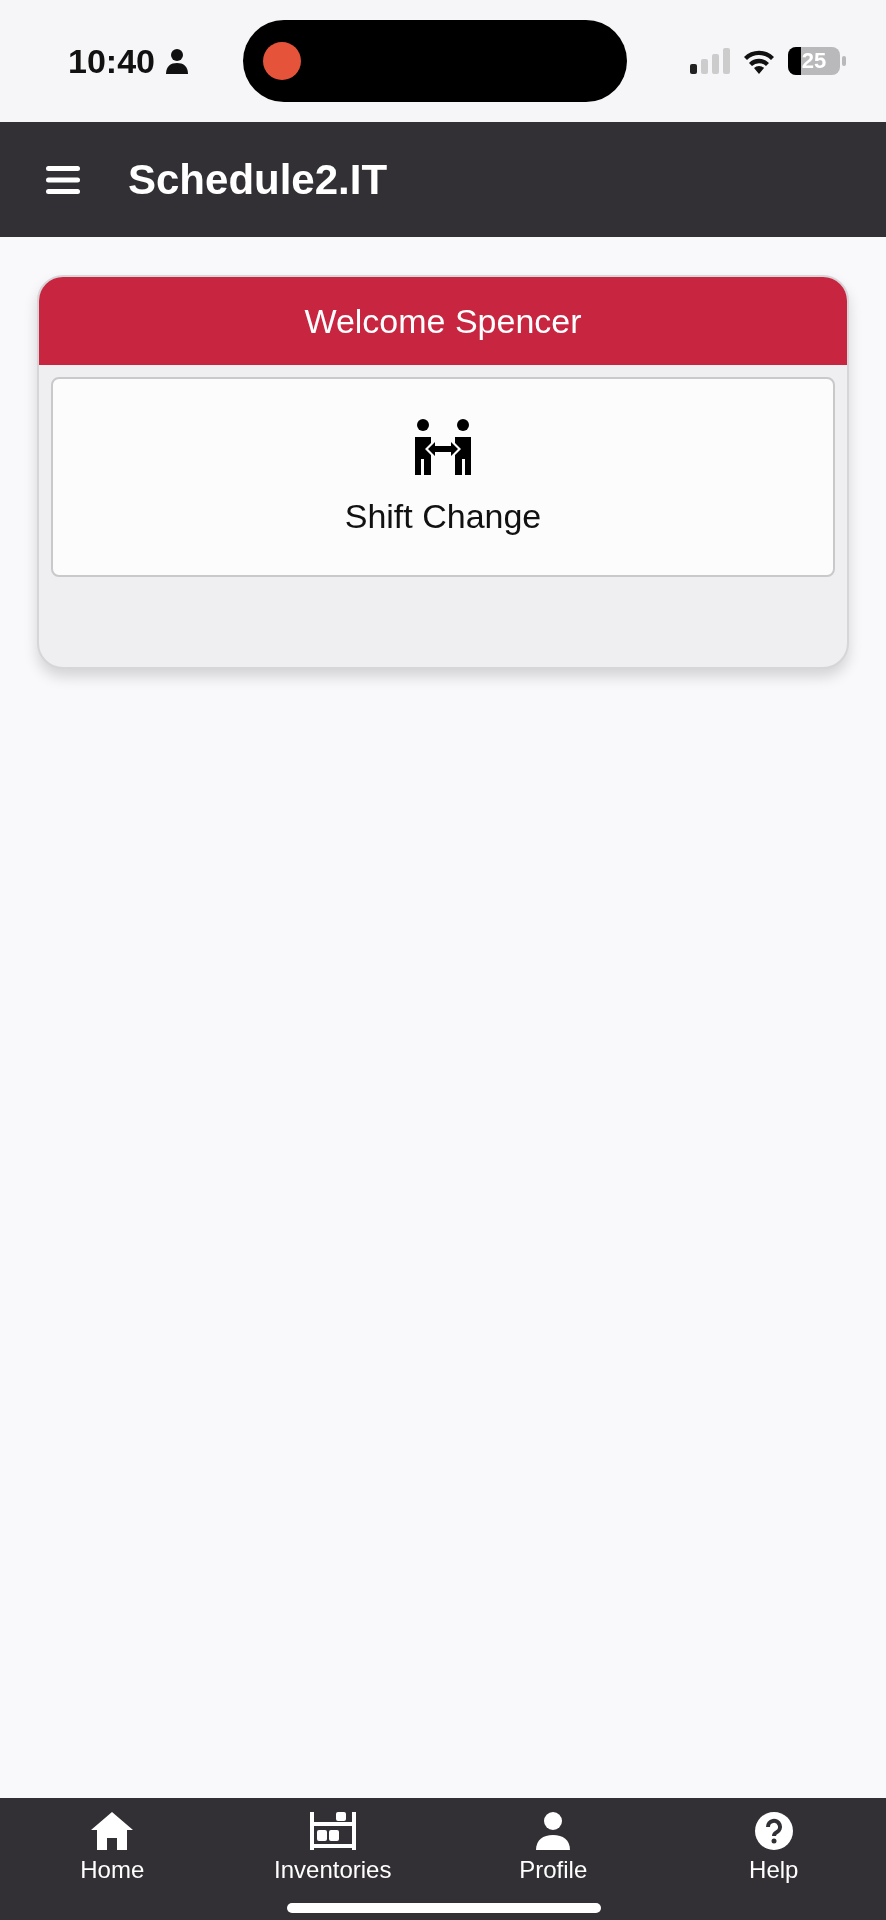 The image size is (886, 1920). I want to click on help-icon, so click(773, 1831).